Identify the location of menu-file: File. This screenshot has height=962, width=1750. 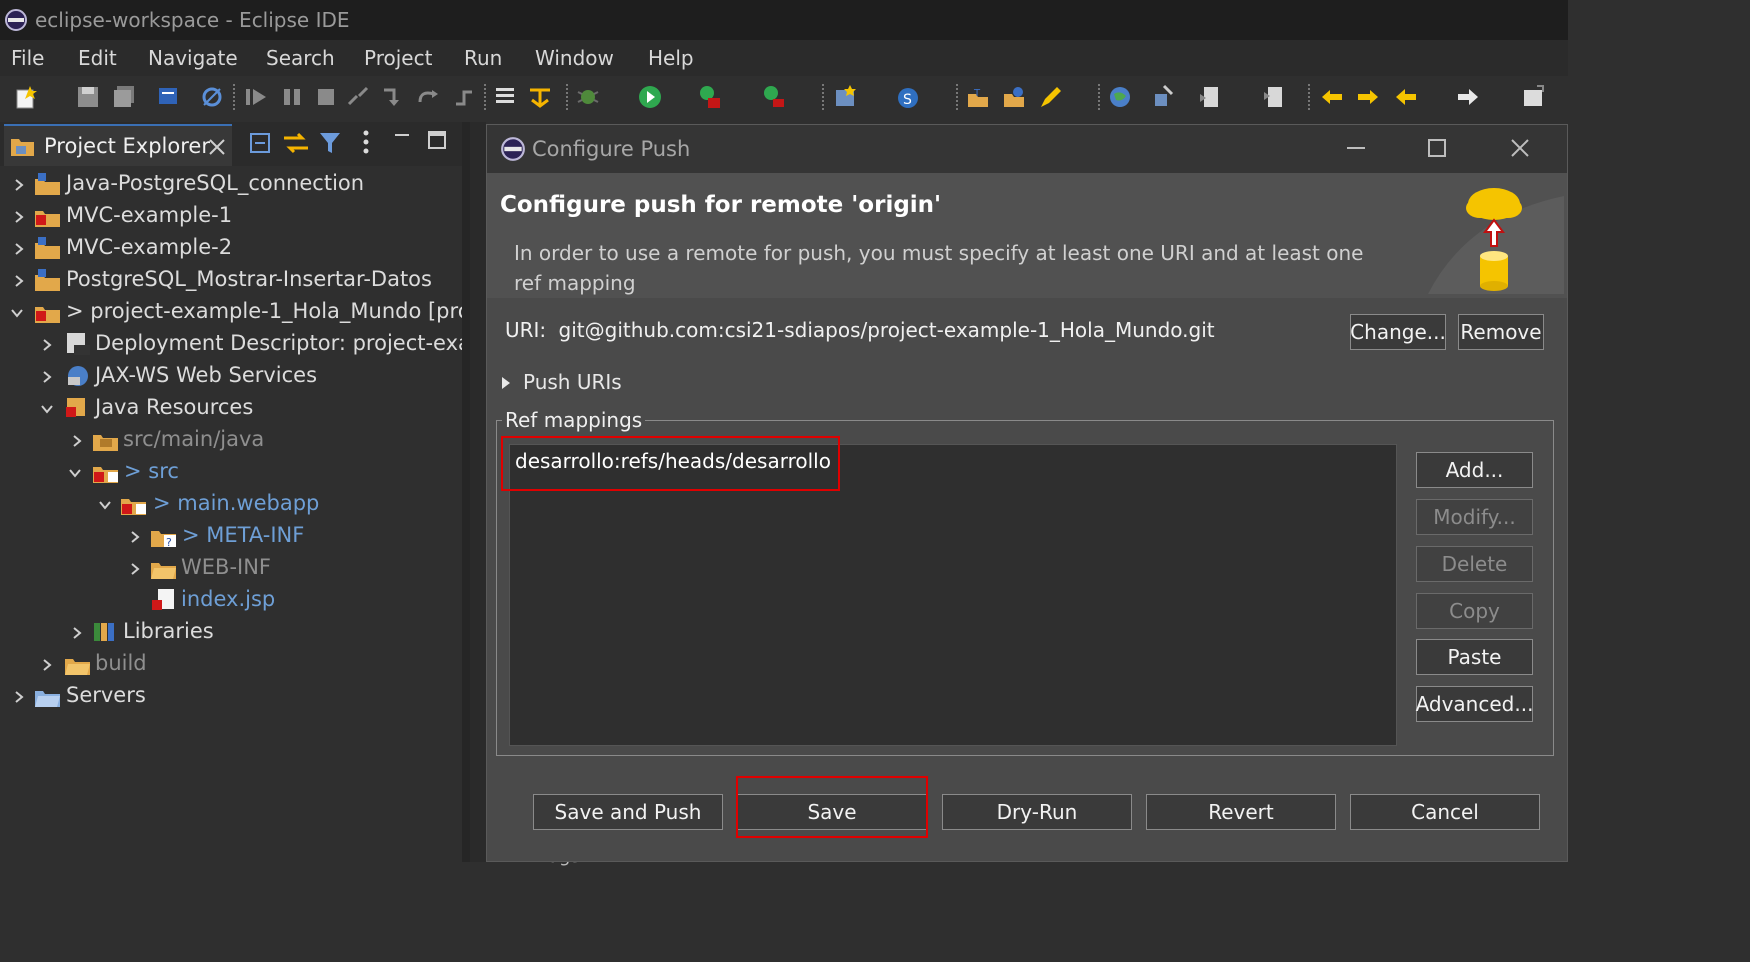
(27, 58).